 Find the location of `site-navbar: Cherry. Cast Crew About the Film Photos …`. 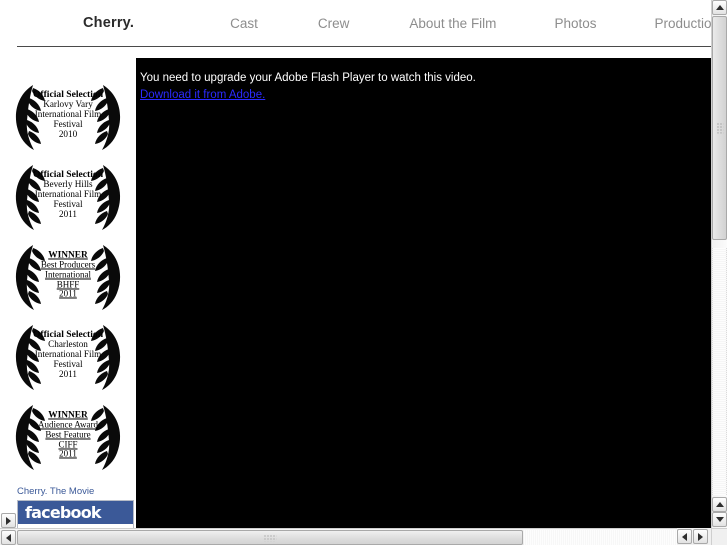

site-navbar: Cherry. Cast Crew About the Film Photos … is located at coordinates (355, 24).